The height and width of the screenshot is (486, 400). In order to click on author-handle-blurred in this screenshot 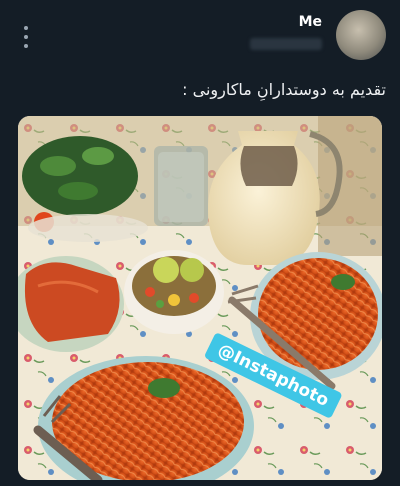, I will do `click(286, 44)`.